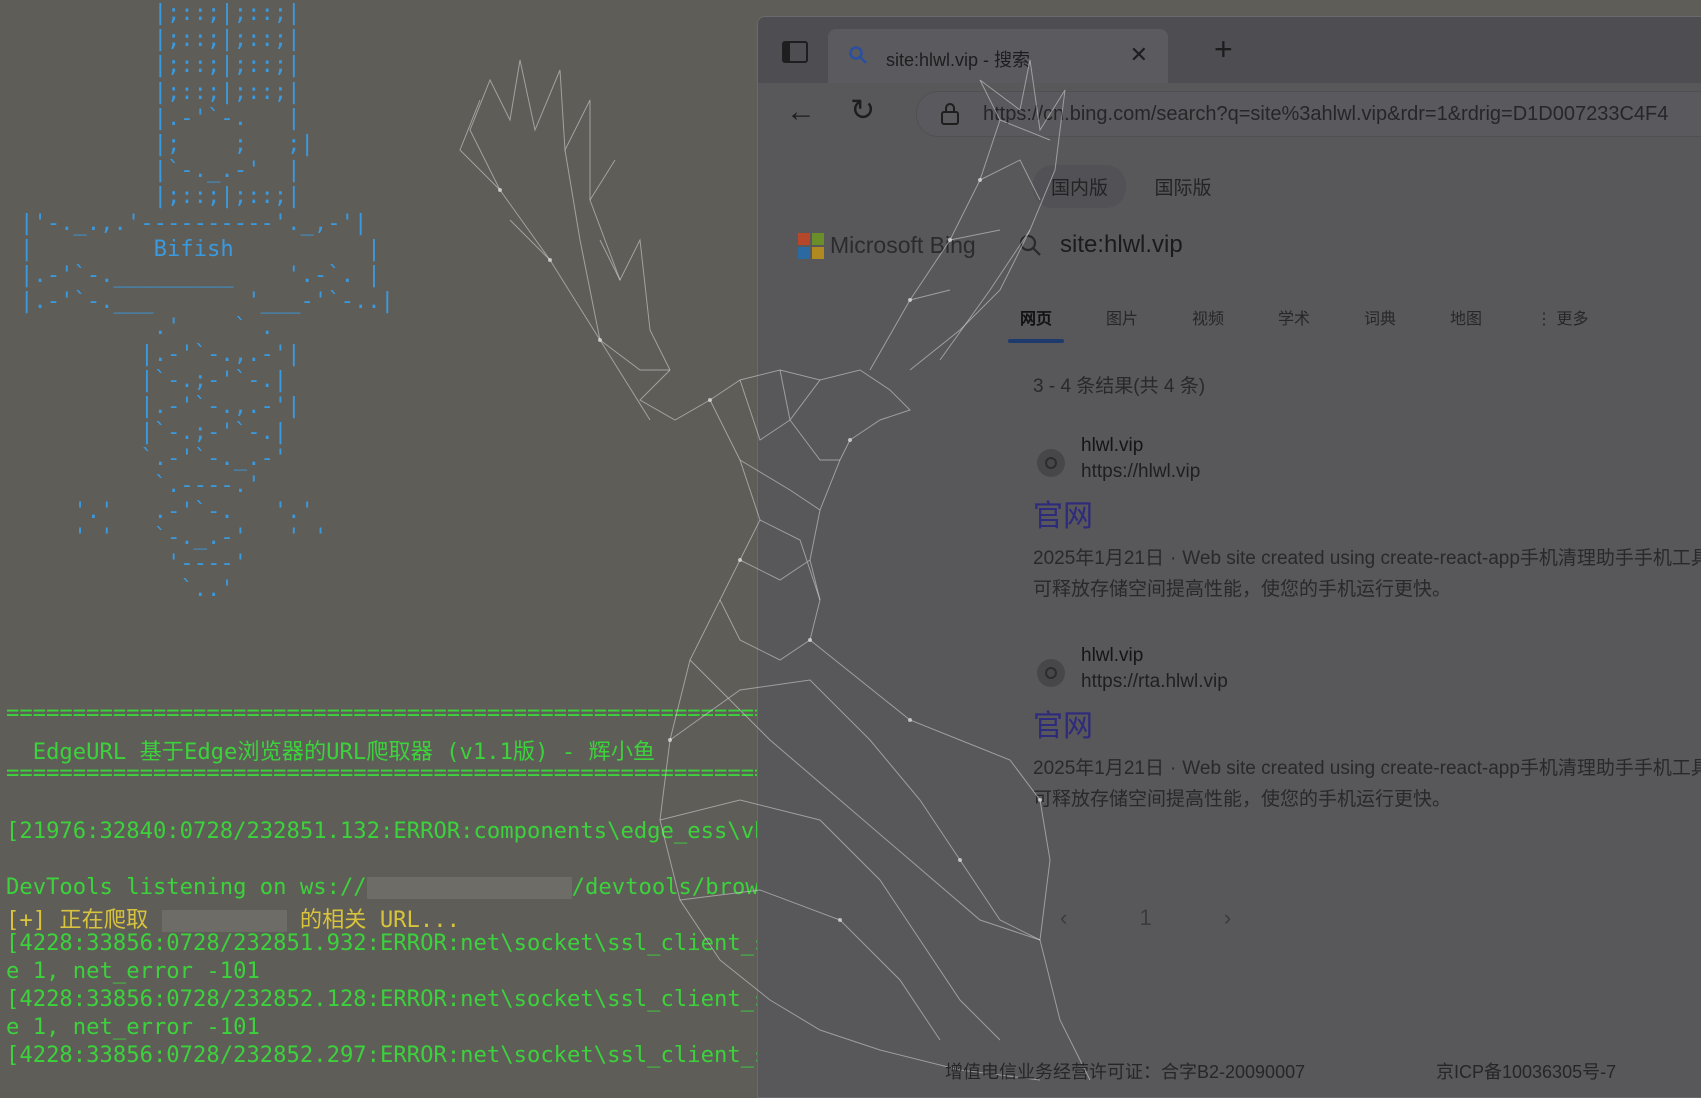  I want to click on bing-logo: Microsoft Bing, so click(923, 247).